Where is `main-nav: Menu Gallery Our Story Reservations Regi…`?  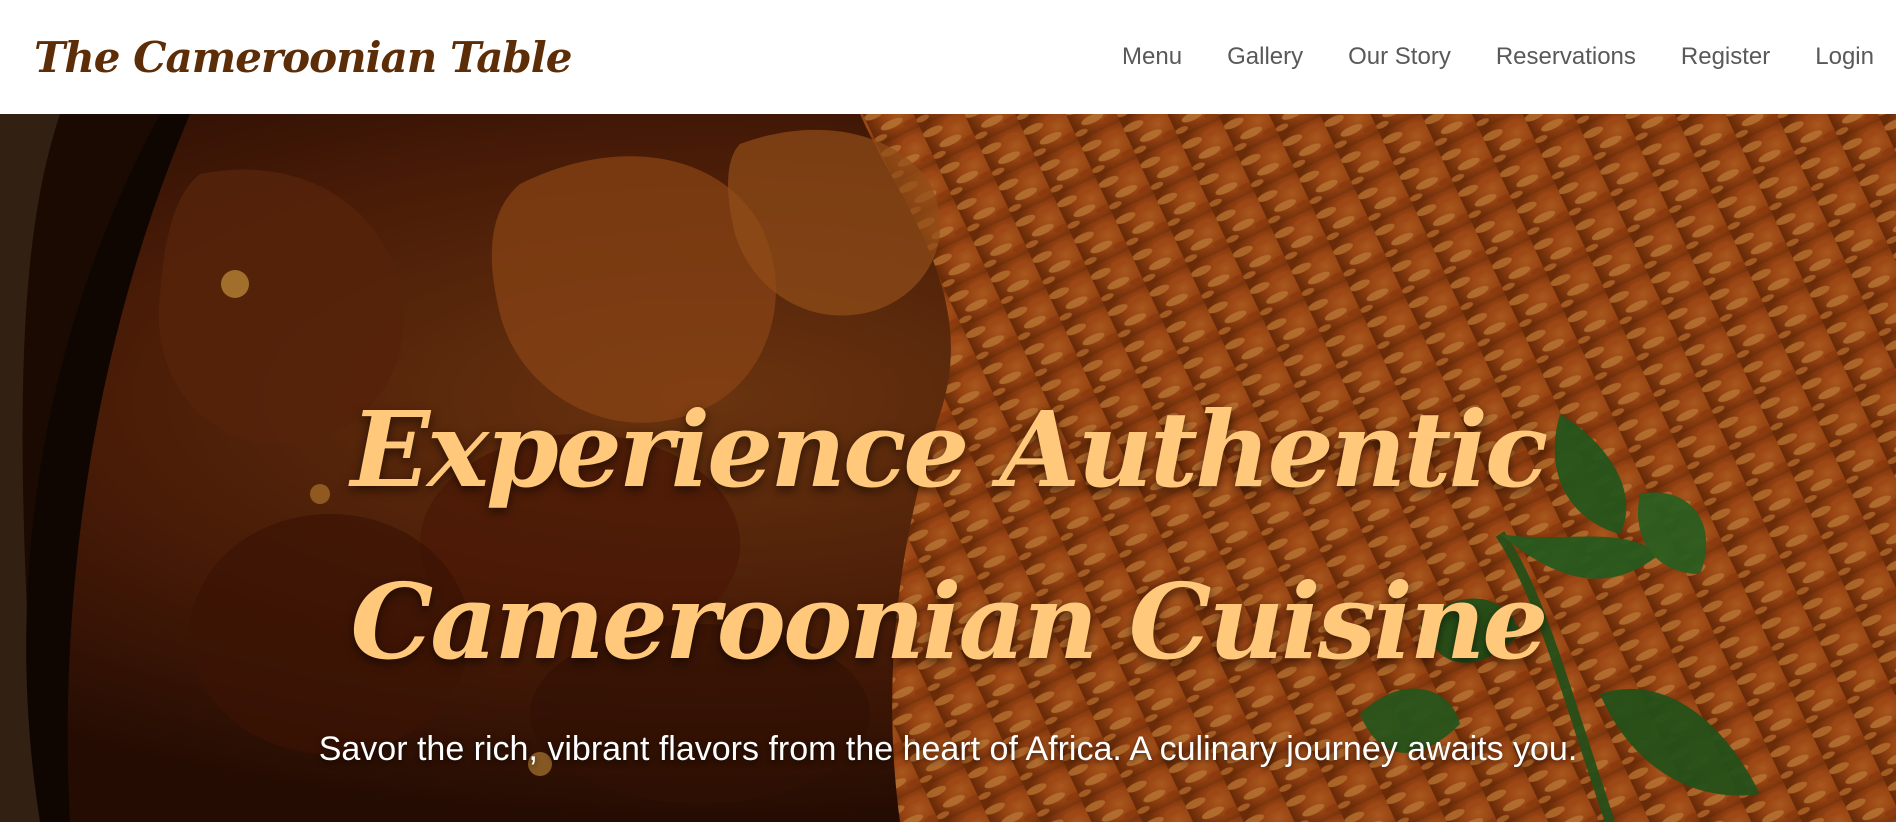 main-nav: Menu Gallery Our Story Reservations Regi… is located at coordinates (1498, 57).